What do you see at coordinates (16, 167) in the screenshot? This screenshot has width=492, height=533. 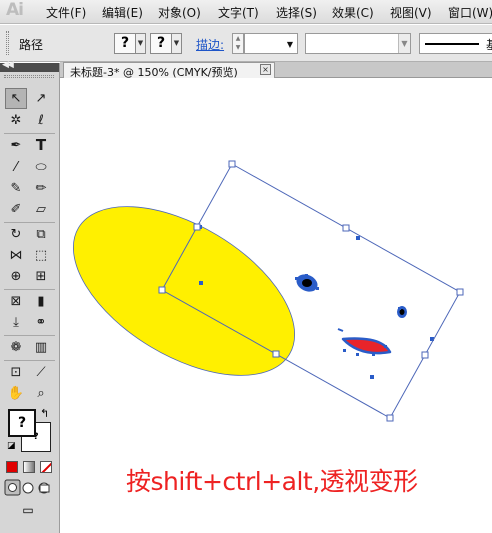 I see `line-icon: ⁄` at bounding box center [16, 167].